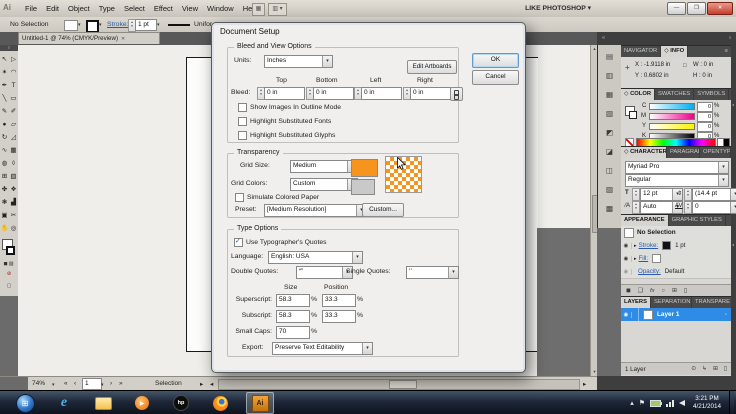  Describe the element at coordinates (324, 166) in the screenshot. I see `grid-size-select: Medium` at that location.